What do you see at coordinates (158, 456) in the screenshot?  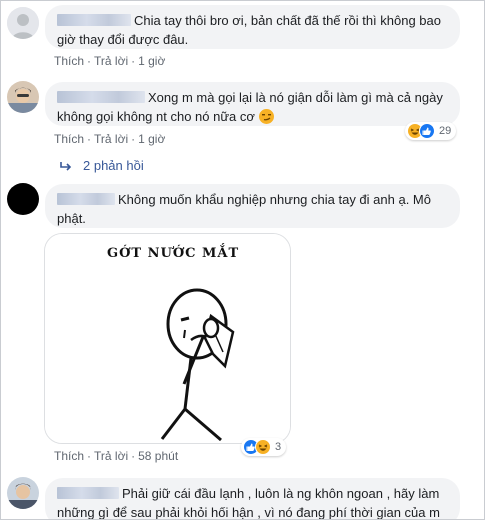 I see `timestamp: 58 phút` at bounding box center [158, 456].